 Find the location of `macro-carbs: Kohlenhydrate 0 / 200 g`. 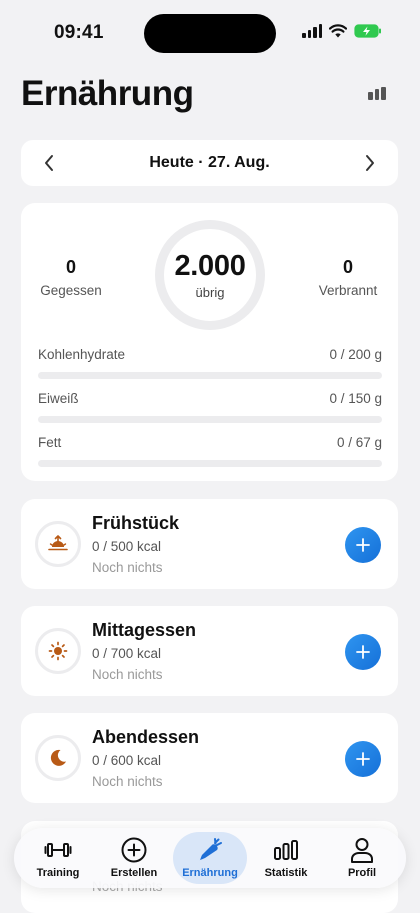

macro-carbs: Kohlenhydrate 0 / 200 g is located at coordinates (210, 363).